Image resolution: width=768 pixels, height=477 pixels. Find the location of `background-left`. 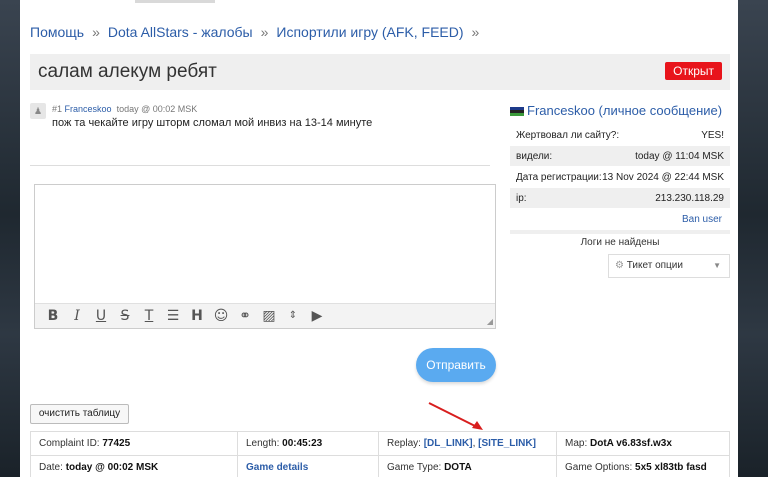

background-left is located at coordinates (10, 238).